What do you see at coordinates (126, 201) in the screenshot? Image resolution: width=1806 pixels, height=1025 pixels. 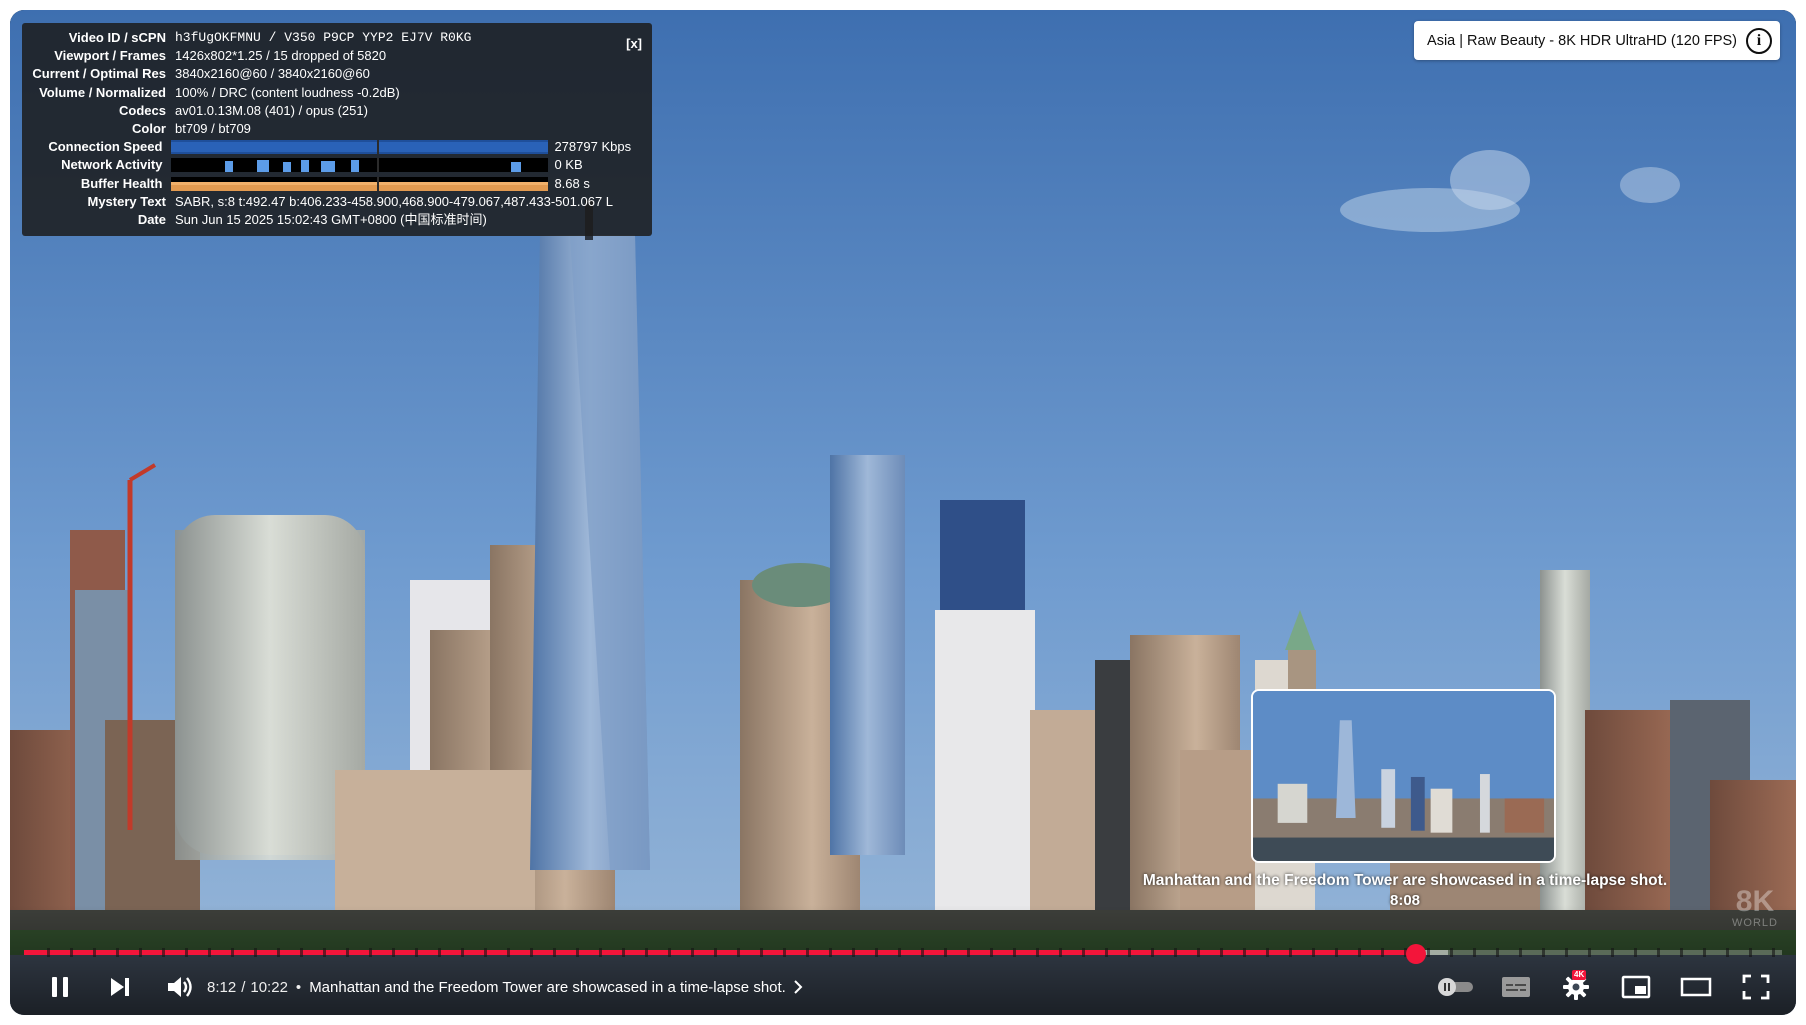 I see `stats-label: Mystery Text` at bounding box center [126, 201].